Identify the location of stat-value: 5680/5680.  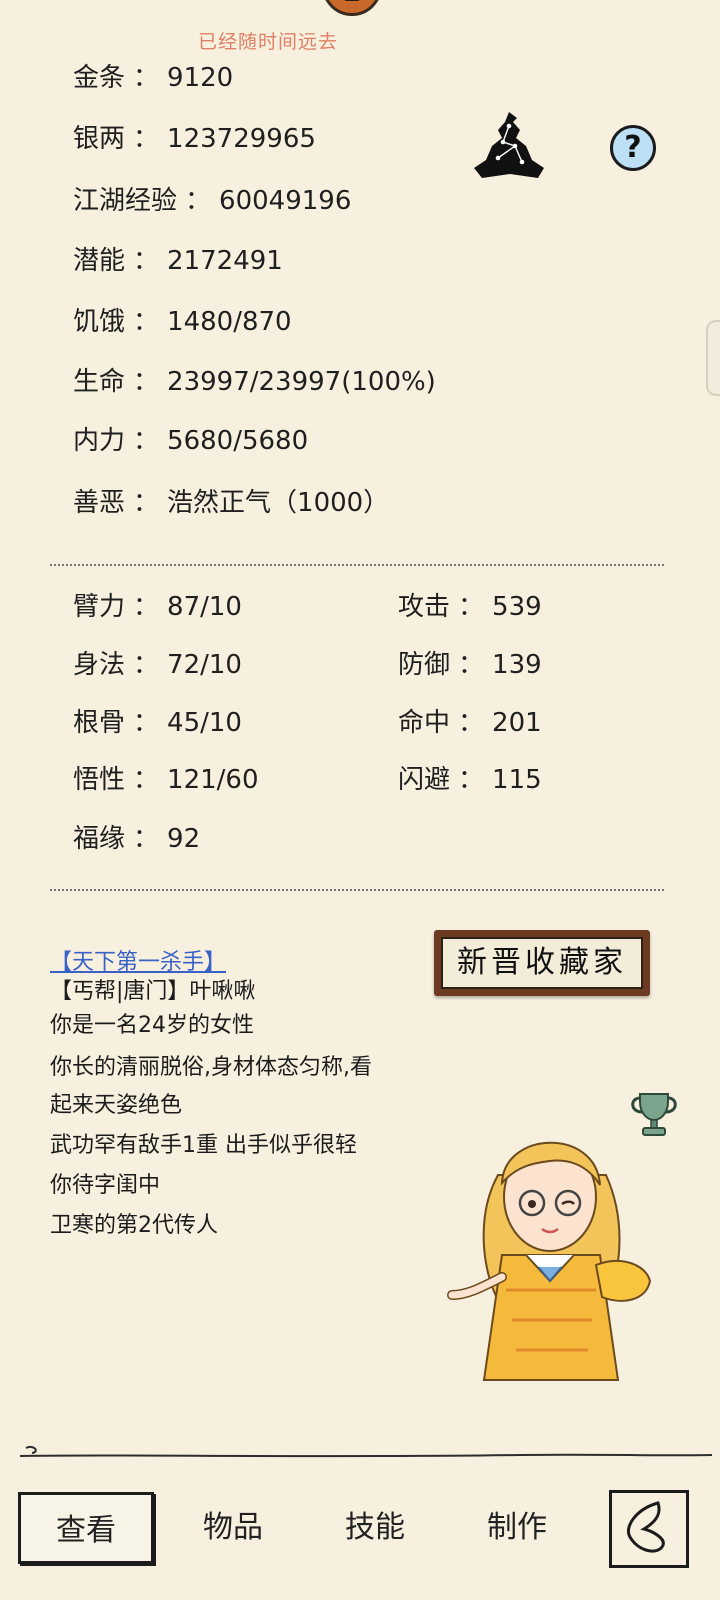
(238, 441).